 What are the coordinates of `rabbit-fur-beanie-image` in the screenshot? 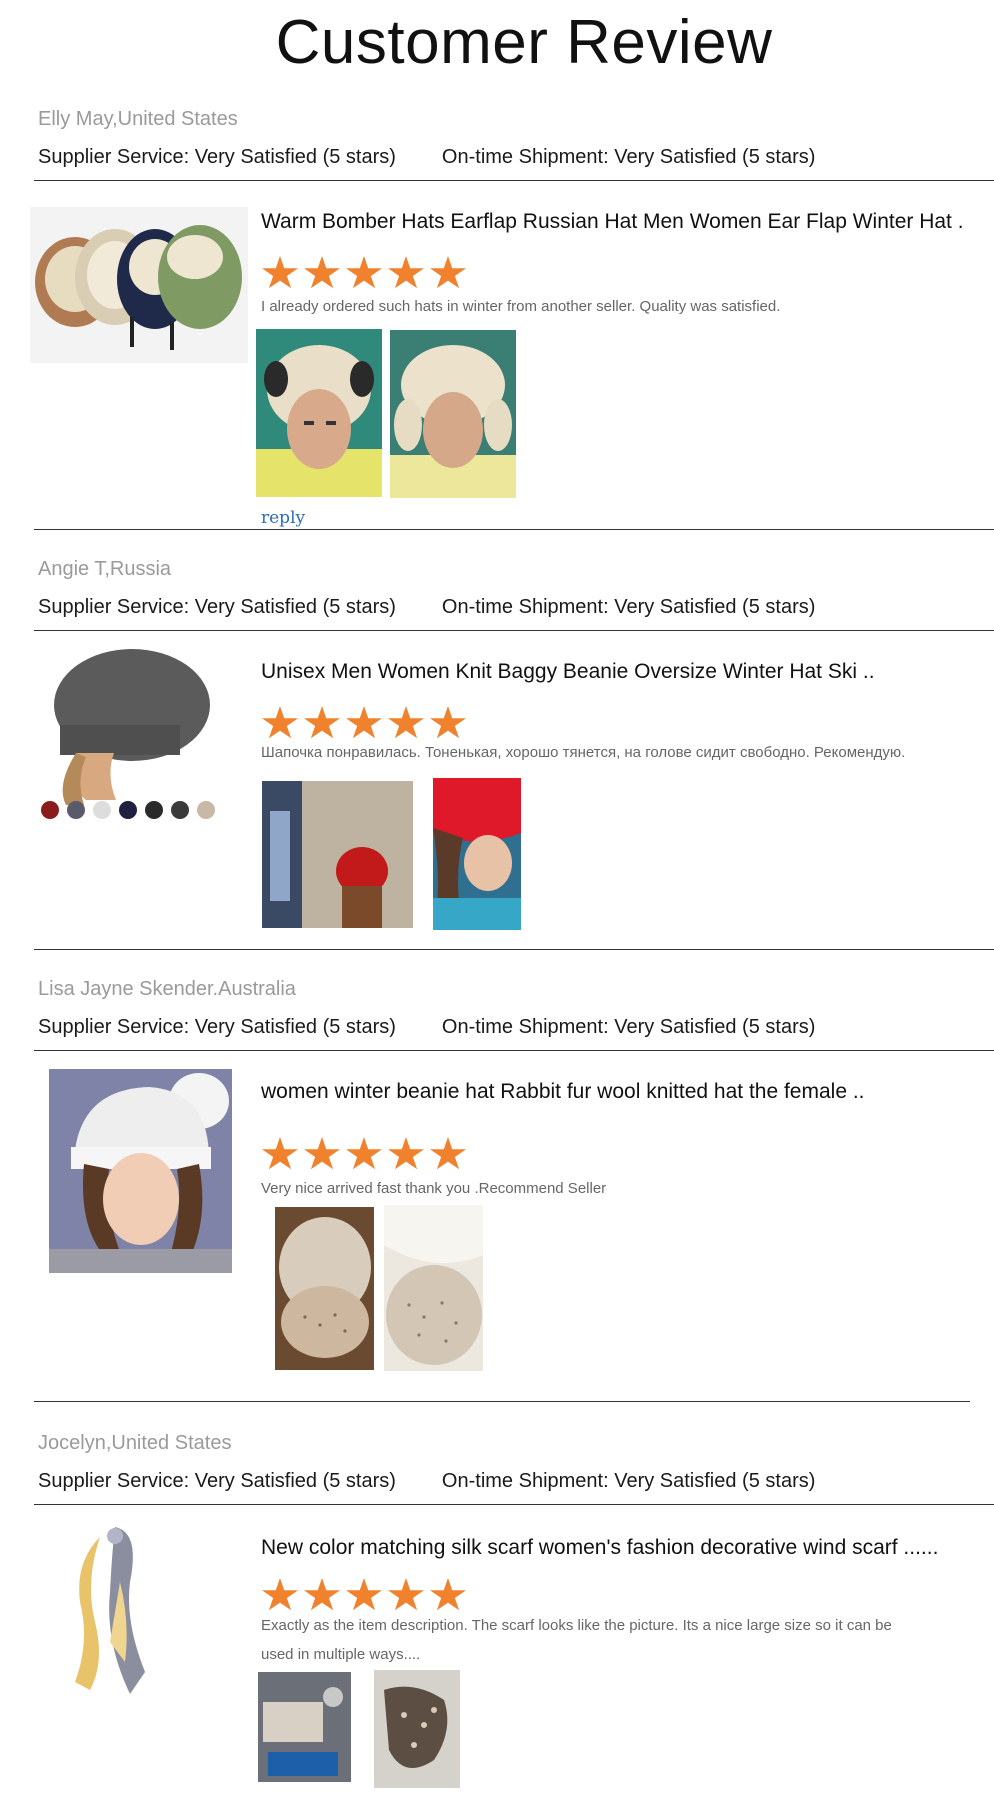 It's located at (140, 1171).